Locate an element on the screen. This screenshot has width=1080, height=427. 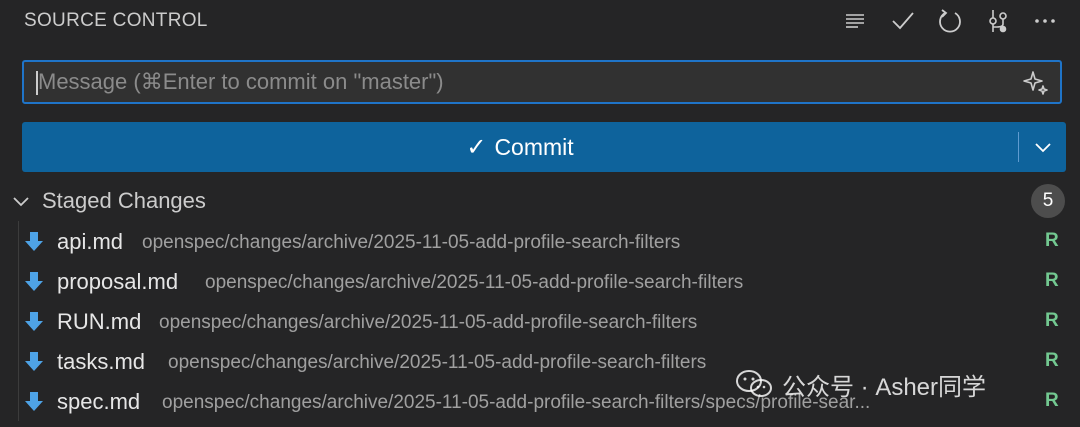
commit-main-action: ✓ Commit is located at coordinates (520, 147).